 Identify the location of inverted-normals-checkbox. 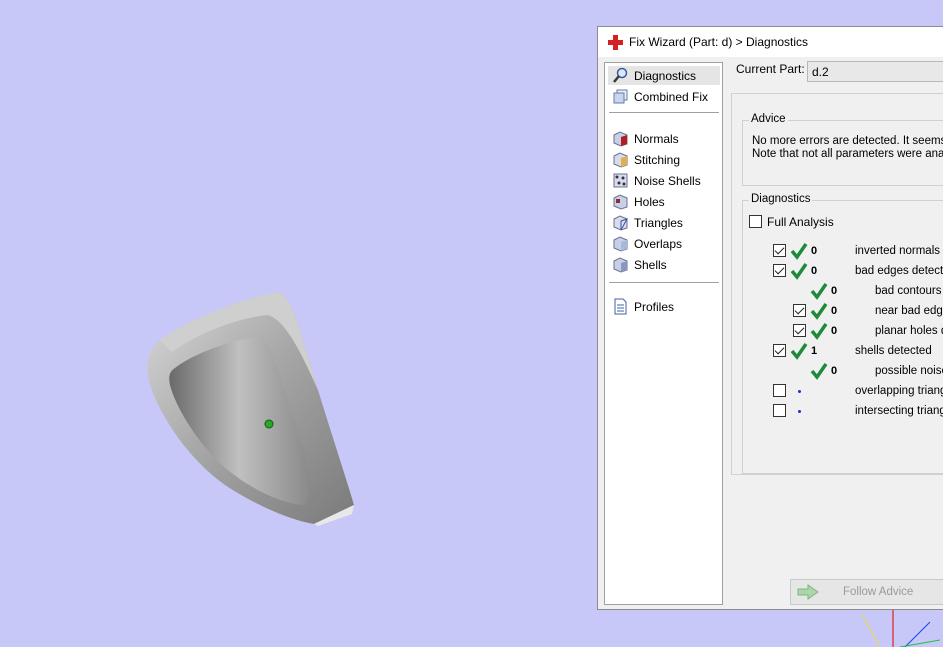
(779, 250).